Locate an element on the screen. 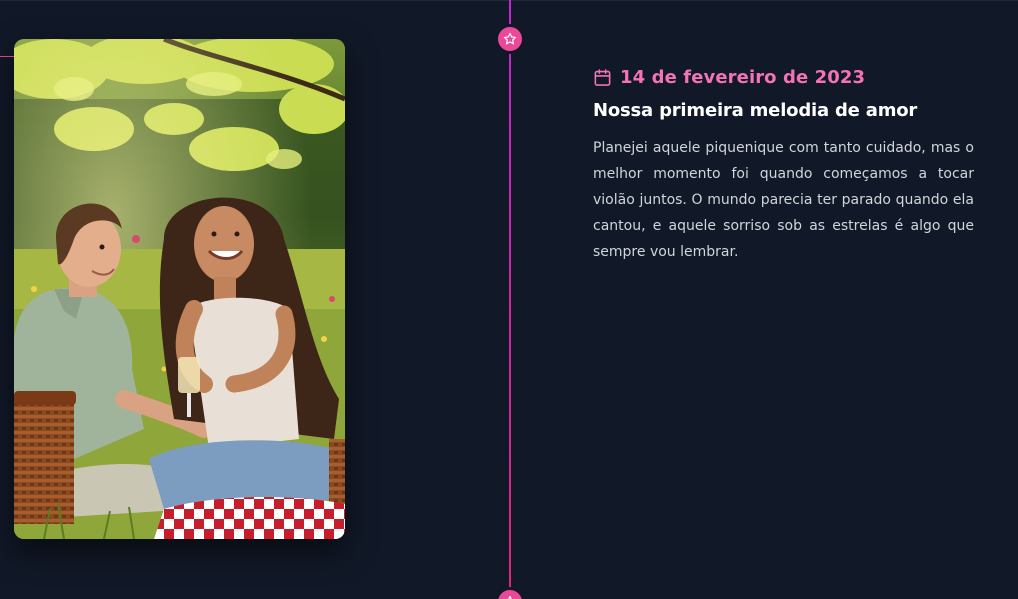 The height and width of the screenshot is (599, 1018). memory-title: Nossa primeira melodia de amor is located at coordinates (755, 110).